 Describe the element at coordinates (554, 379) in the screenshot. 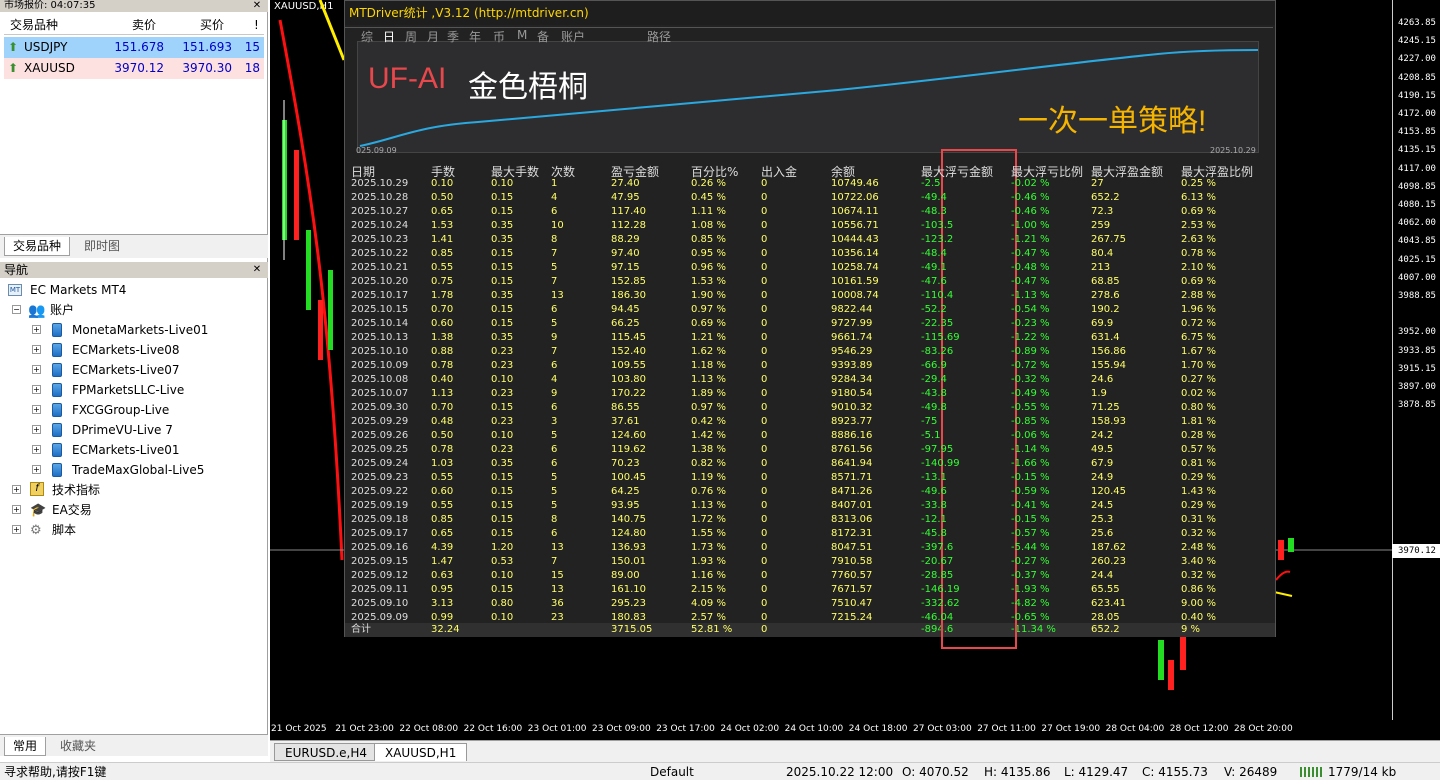

I see `table-cell: 4` at that location.